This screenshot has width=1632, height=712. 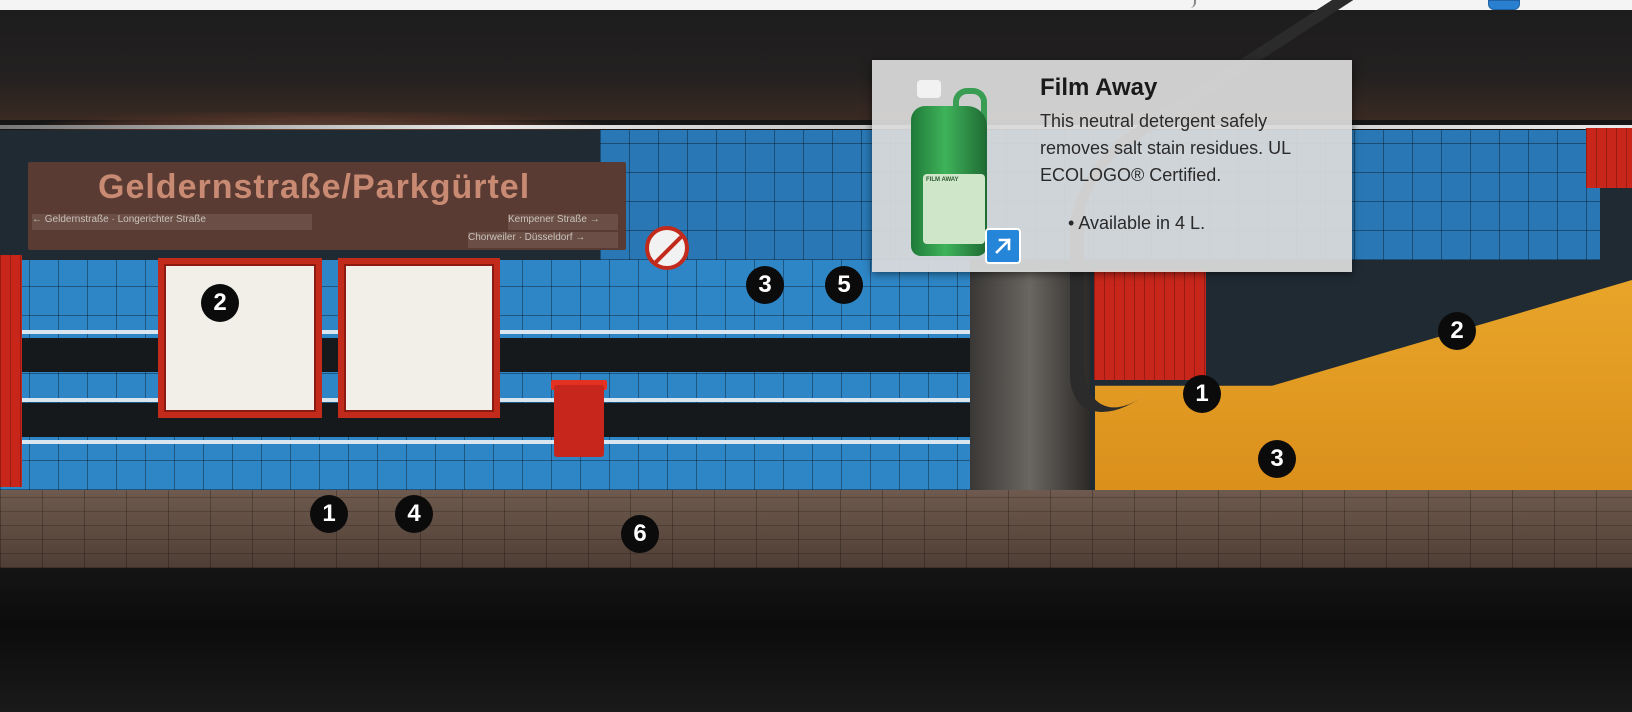 I want to click on jug-cap, so click(x=929, y=89).